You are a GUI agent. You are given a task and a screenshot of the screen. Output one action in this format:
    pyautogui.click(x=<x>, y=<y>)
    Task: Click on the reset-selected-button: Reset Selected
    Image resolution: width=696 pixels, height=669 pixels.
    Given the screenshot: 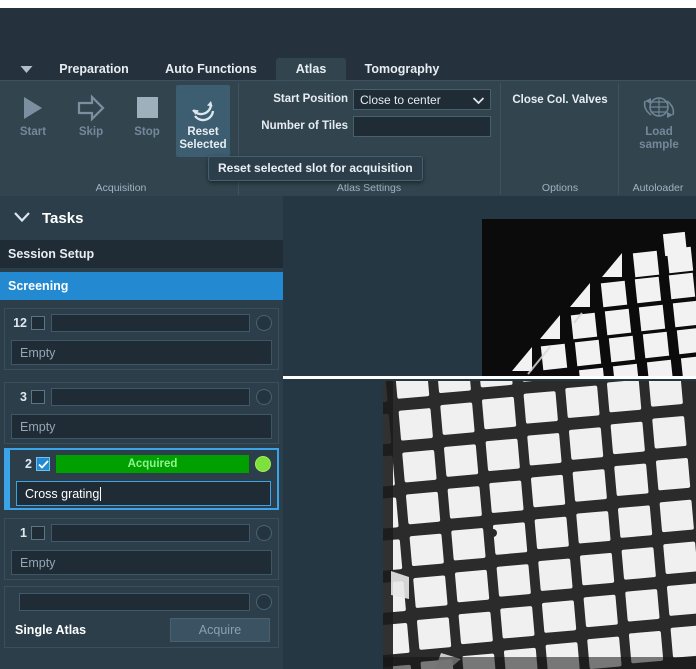 What is the action you would take?
    pyautogui.click(x=203, y=121)
    